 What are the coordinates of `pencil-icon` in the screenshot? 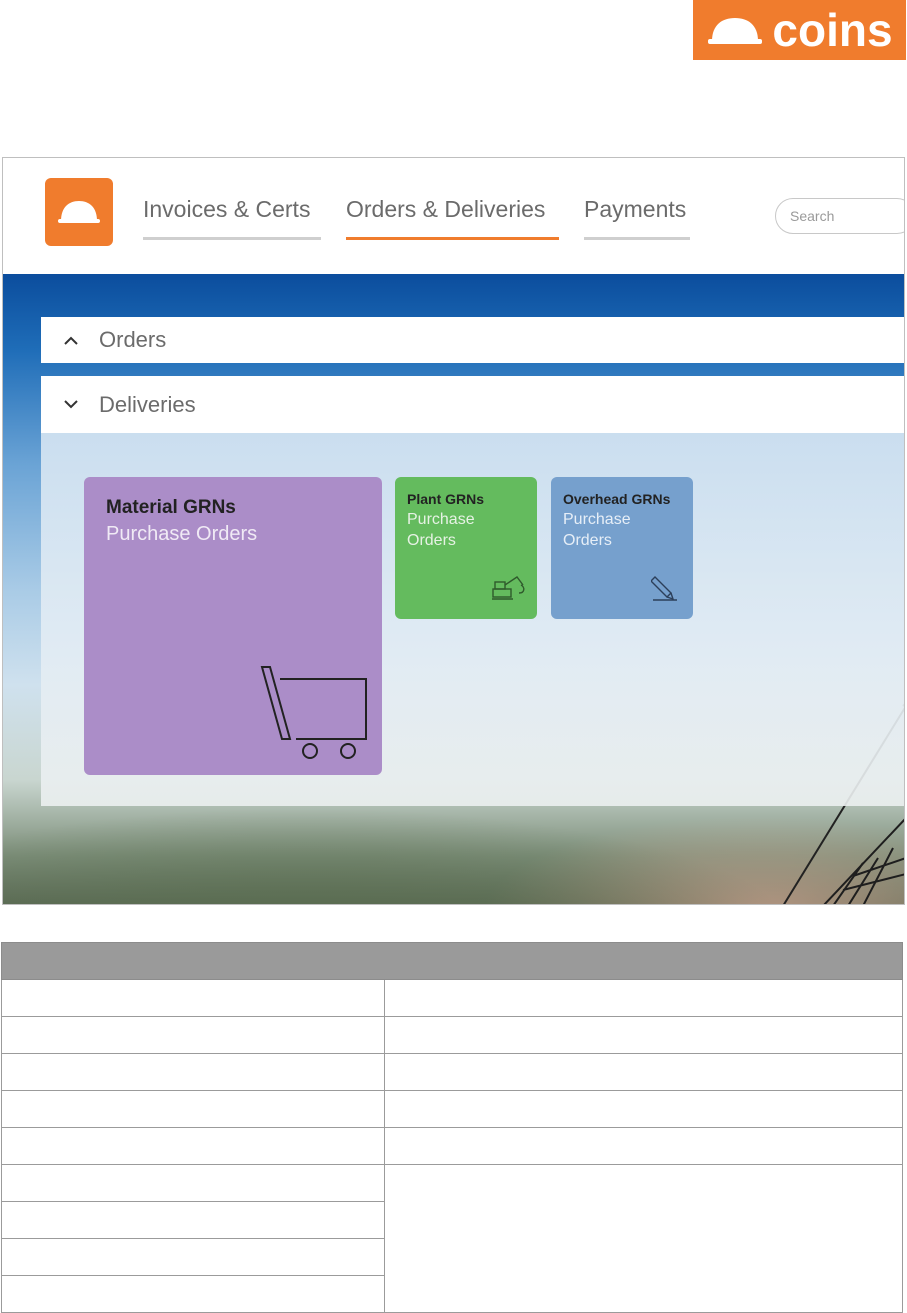 It's located at (664, 588).